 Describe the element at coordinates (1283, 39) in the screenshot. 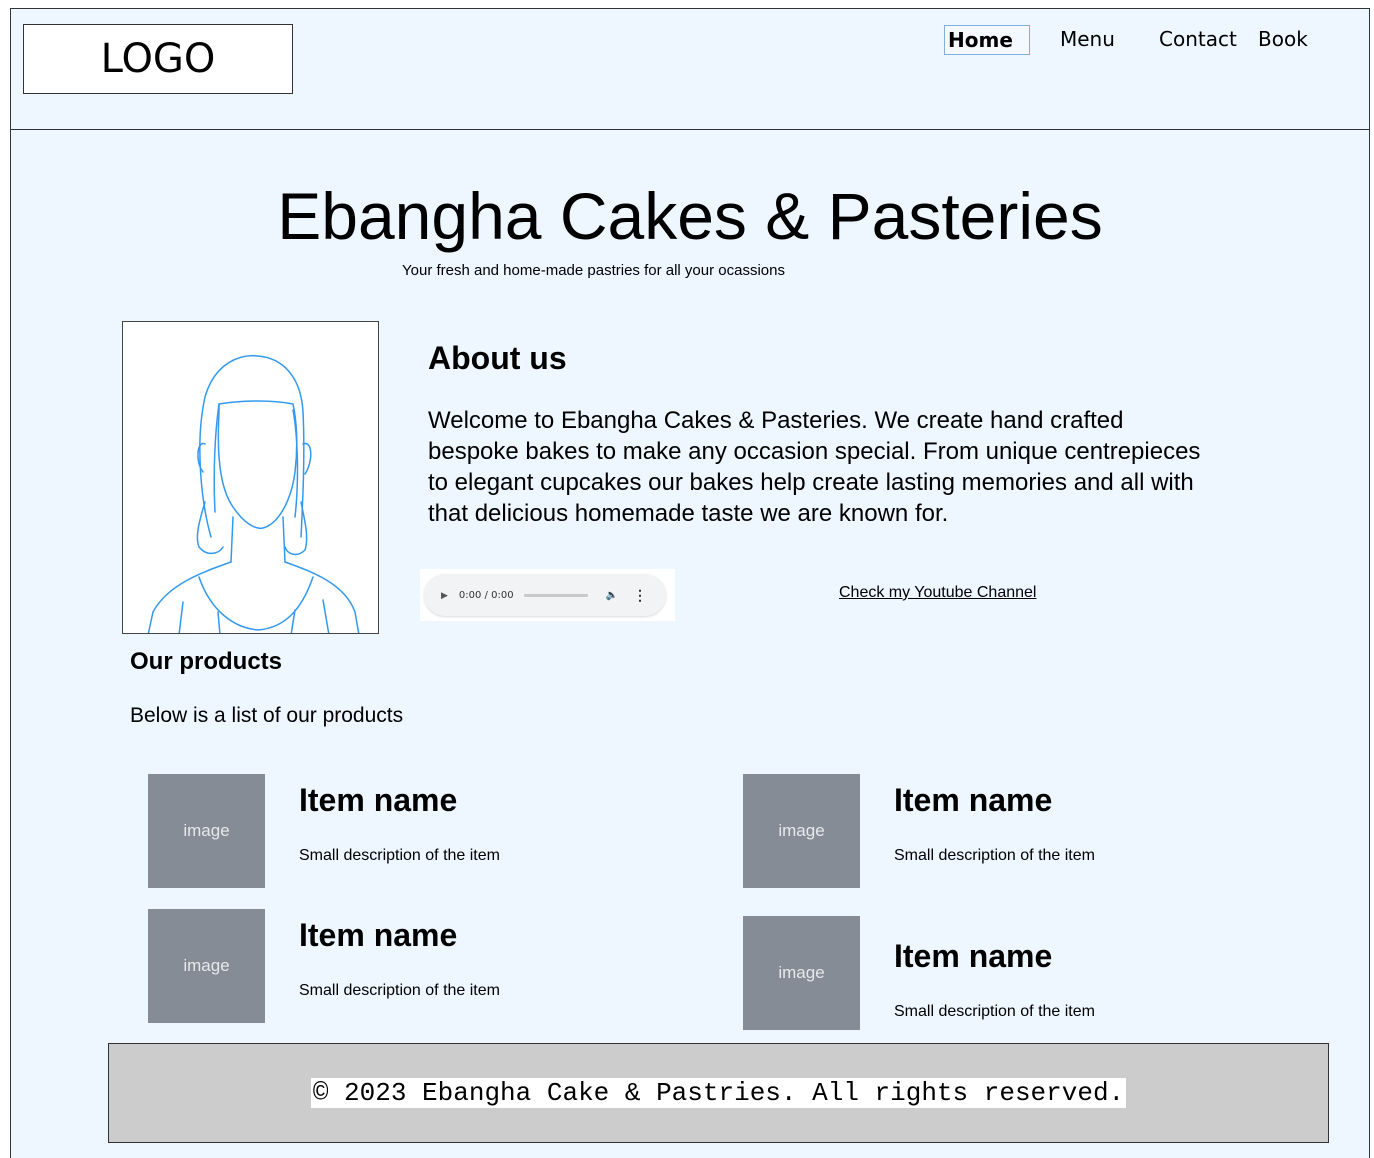

I see `nav-book: Book` at that location.